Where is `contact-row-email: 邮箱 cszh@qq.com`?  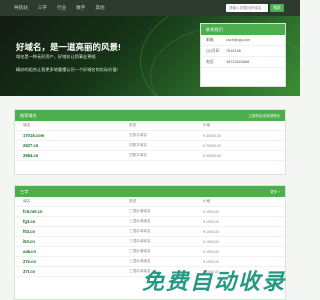
contact-row-email: 邮箱 cszh@qq.com is located at coordinates (243, 40).